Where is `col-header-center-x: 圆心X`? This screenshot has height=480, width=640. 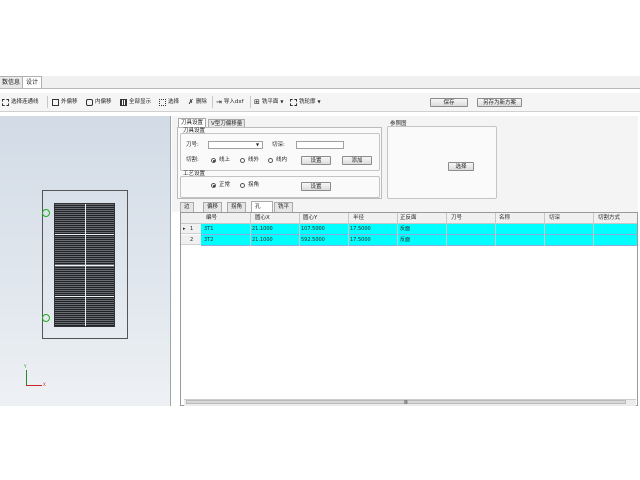 col-header-center-x: 圆心X is located at coordinates (262, 218).